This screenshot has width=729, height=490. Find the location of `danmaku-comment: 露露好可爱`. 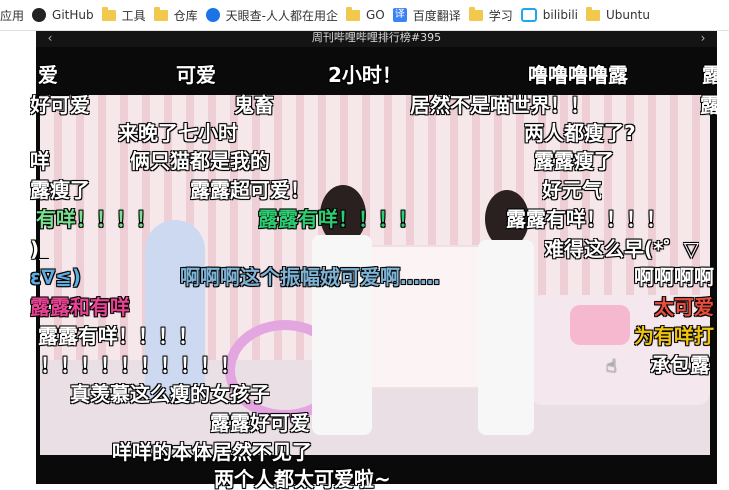

danmaku-comment: 露露好可爱 is located at coordinates (260, 423).